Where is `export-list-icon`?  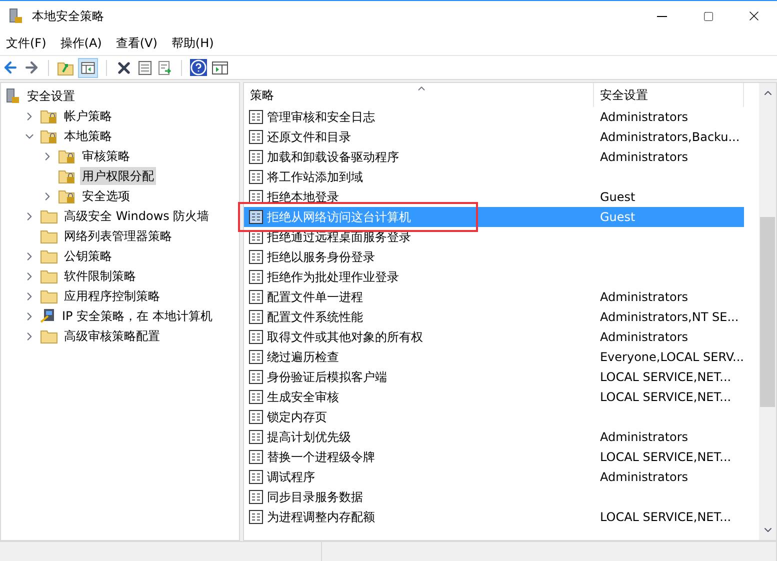
export-list-icon is located at coordinates (165, 68).